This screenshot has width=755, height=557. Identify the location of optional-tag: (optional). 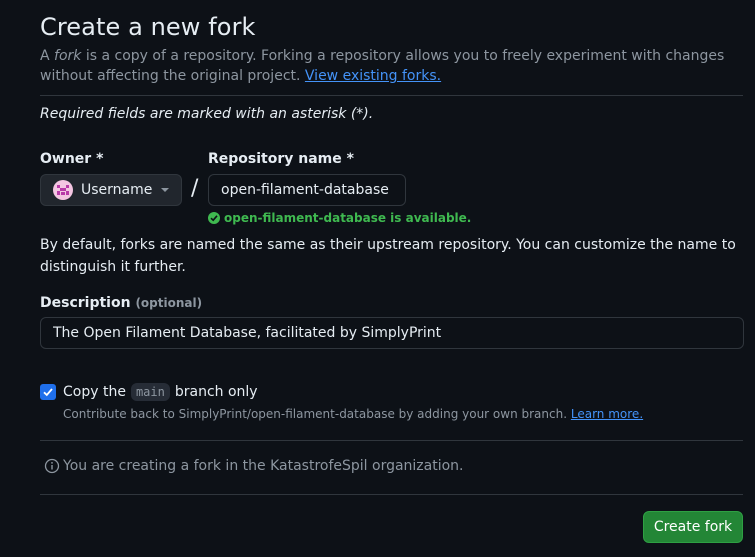
(169, 303).